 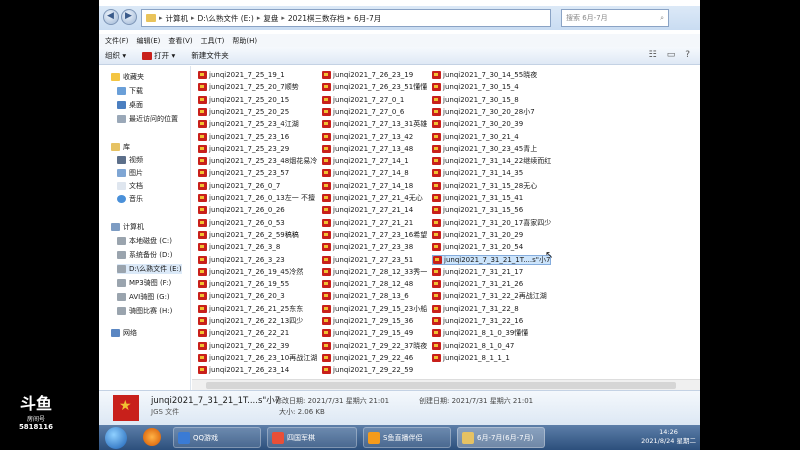 What do you see at coordinates (243, 149) in the screenshot?
I see `file-item: junqi2021_7_25_23_29` at bounding box center [243, 149].